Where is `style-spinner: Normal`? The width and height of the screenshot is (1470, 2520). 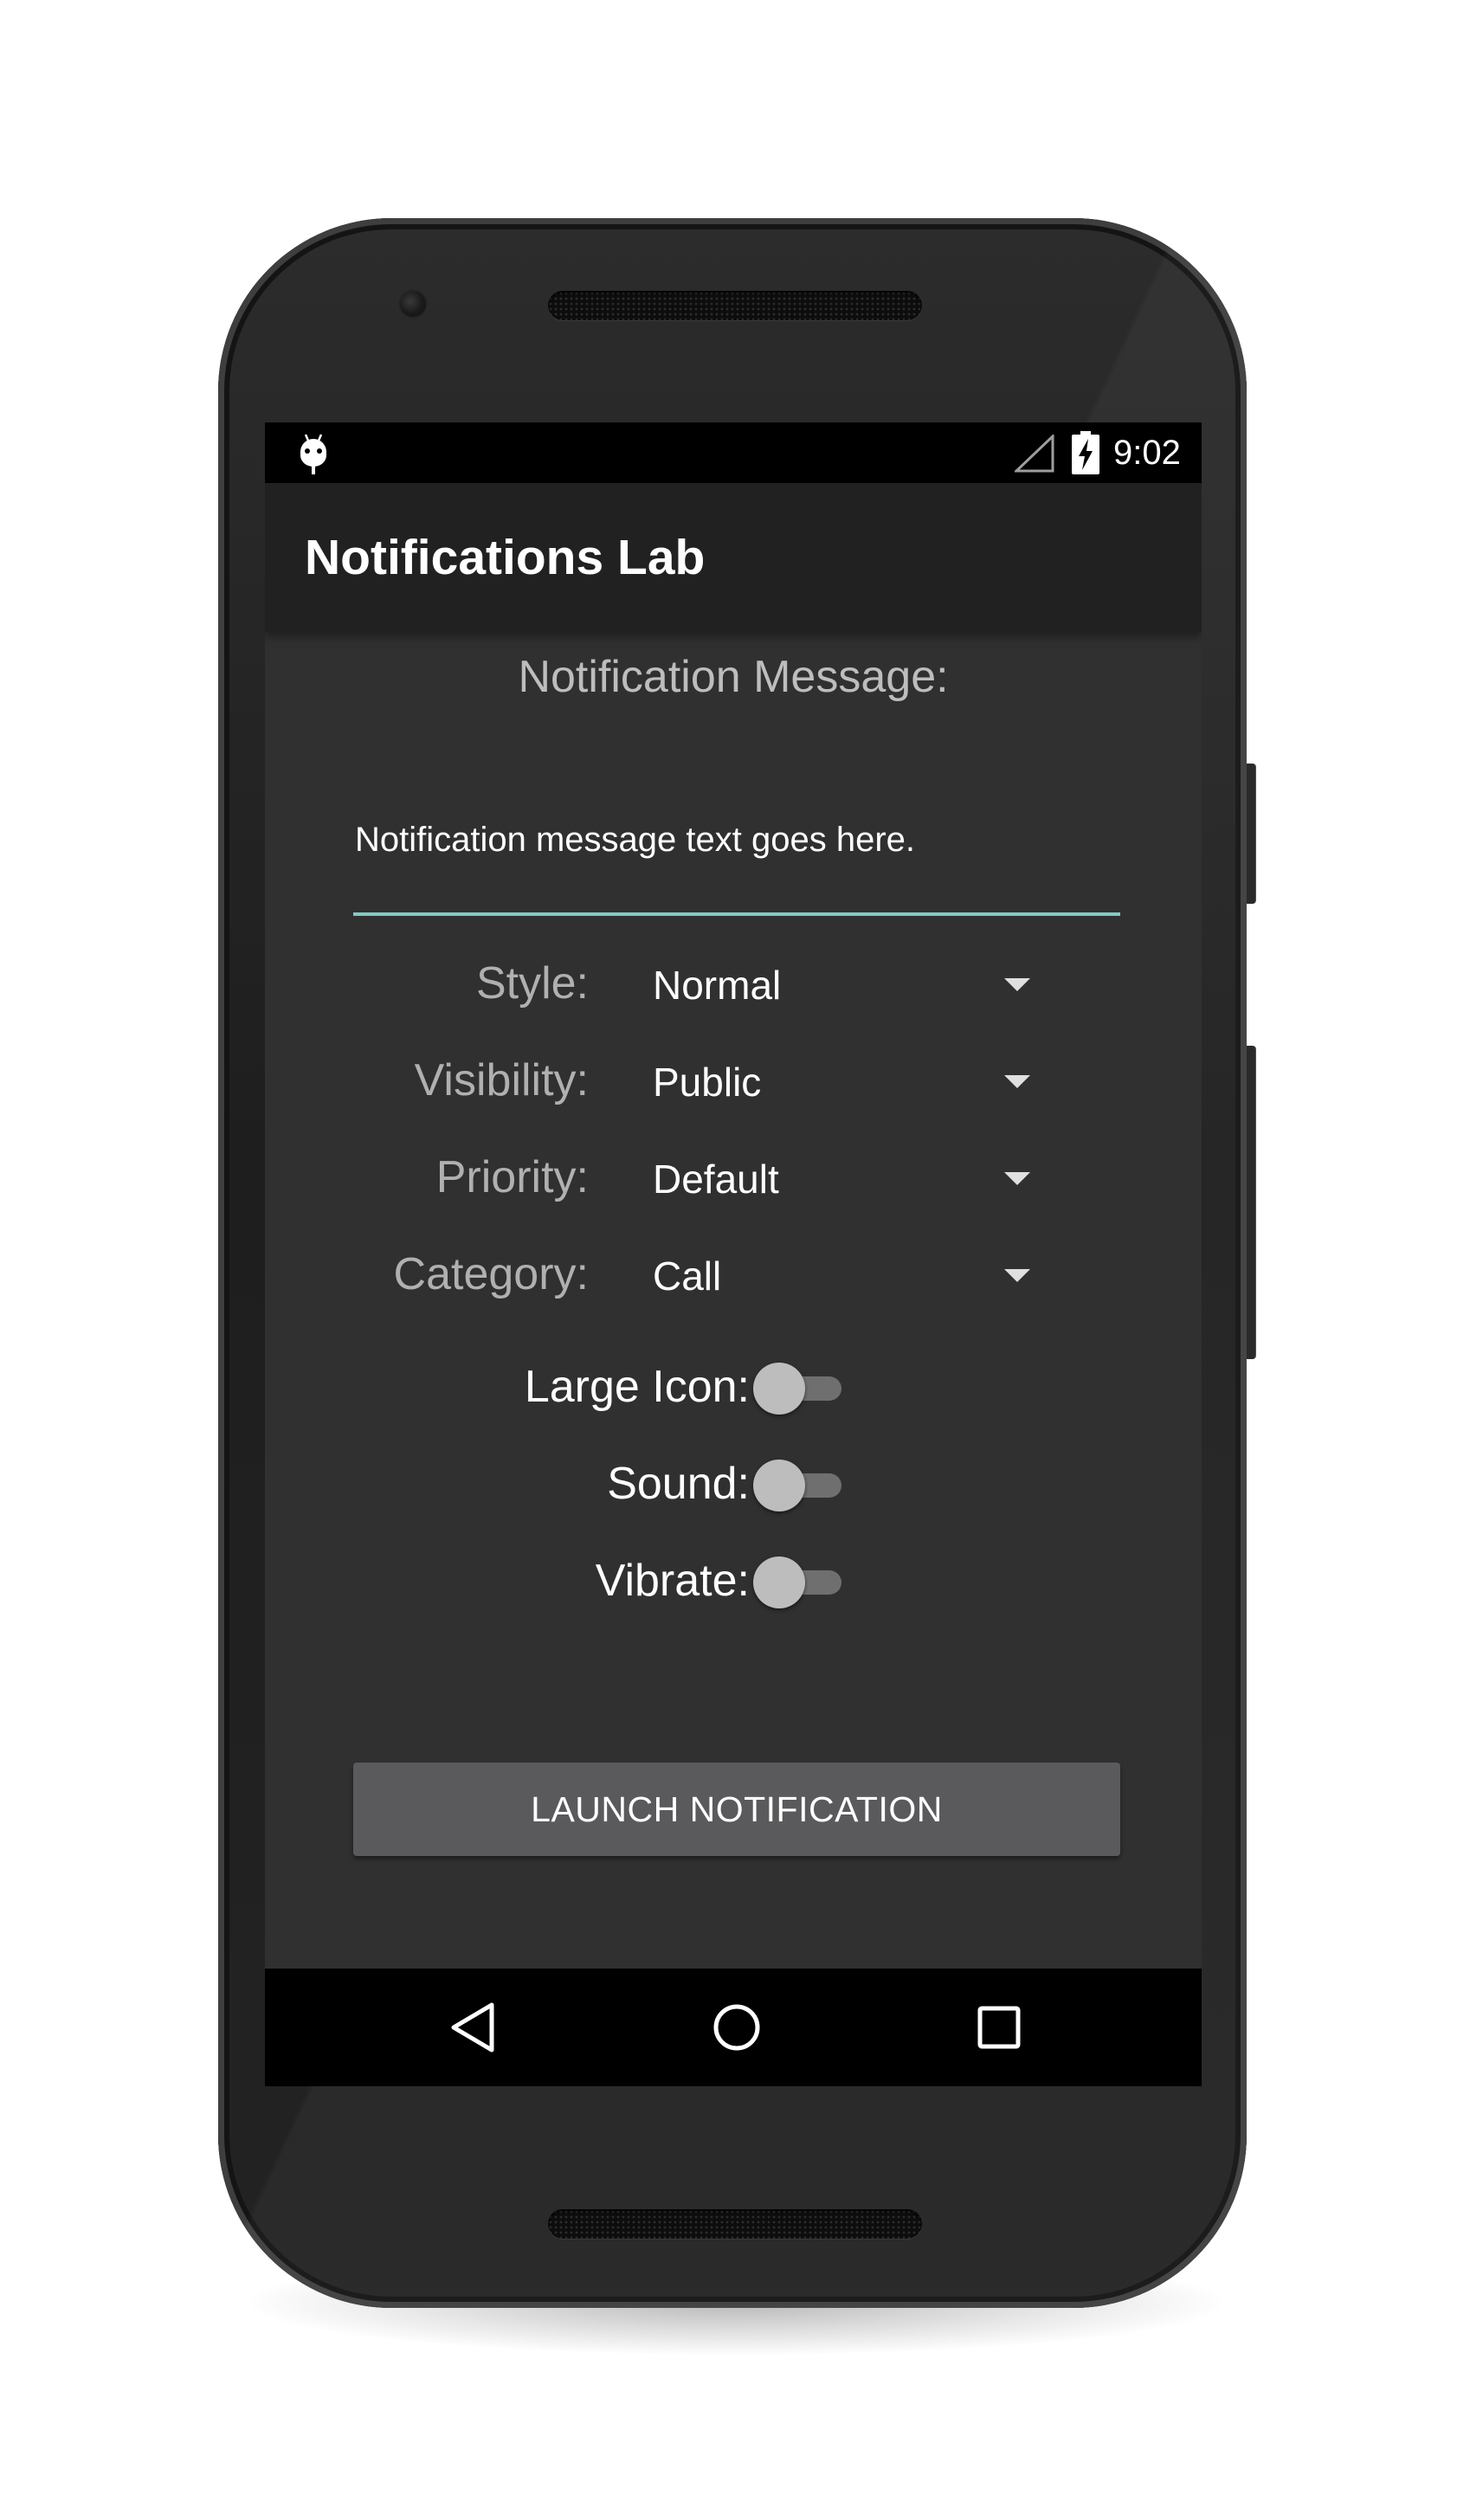 style-spinner: Normal is located at coordinates (845, 983).